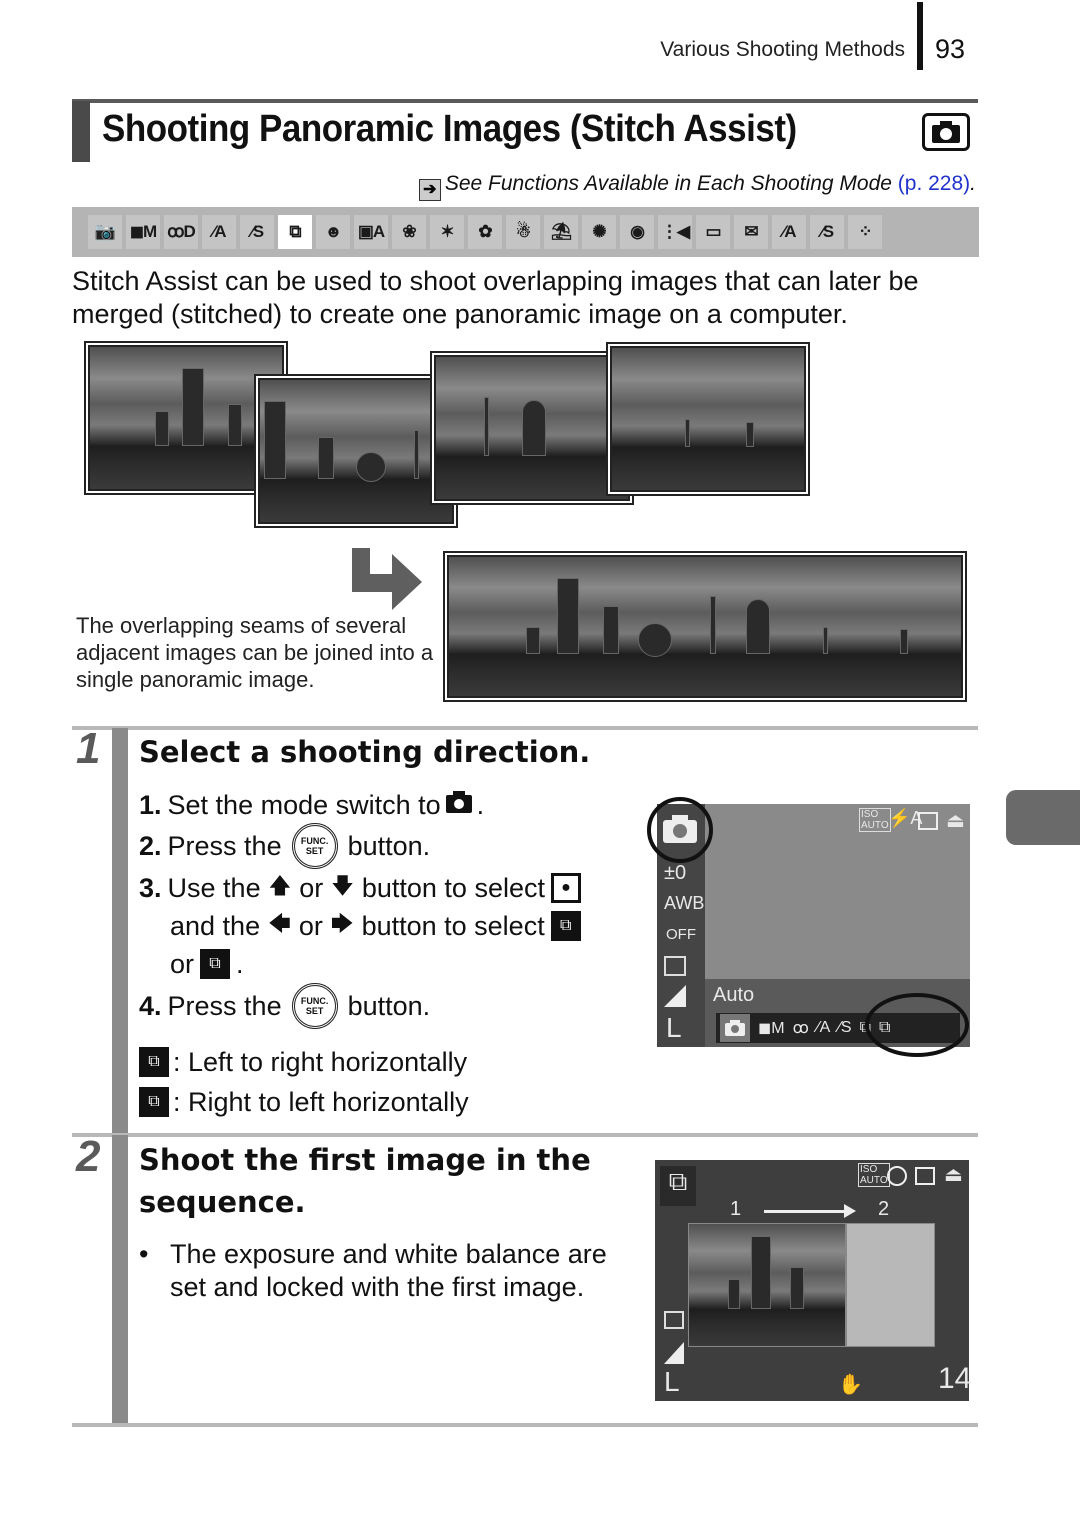 The width and height of the screenshot is (1080, 1521). Describe the element at coordinates (81, 131) in the screenshot. I see `title-accent-bar` at that location.